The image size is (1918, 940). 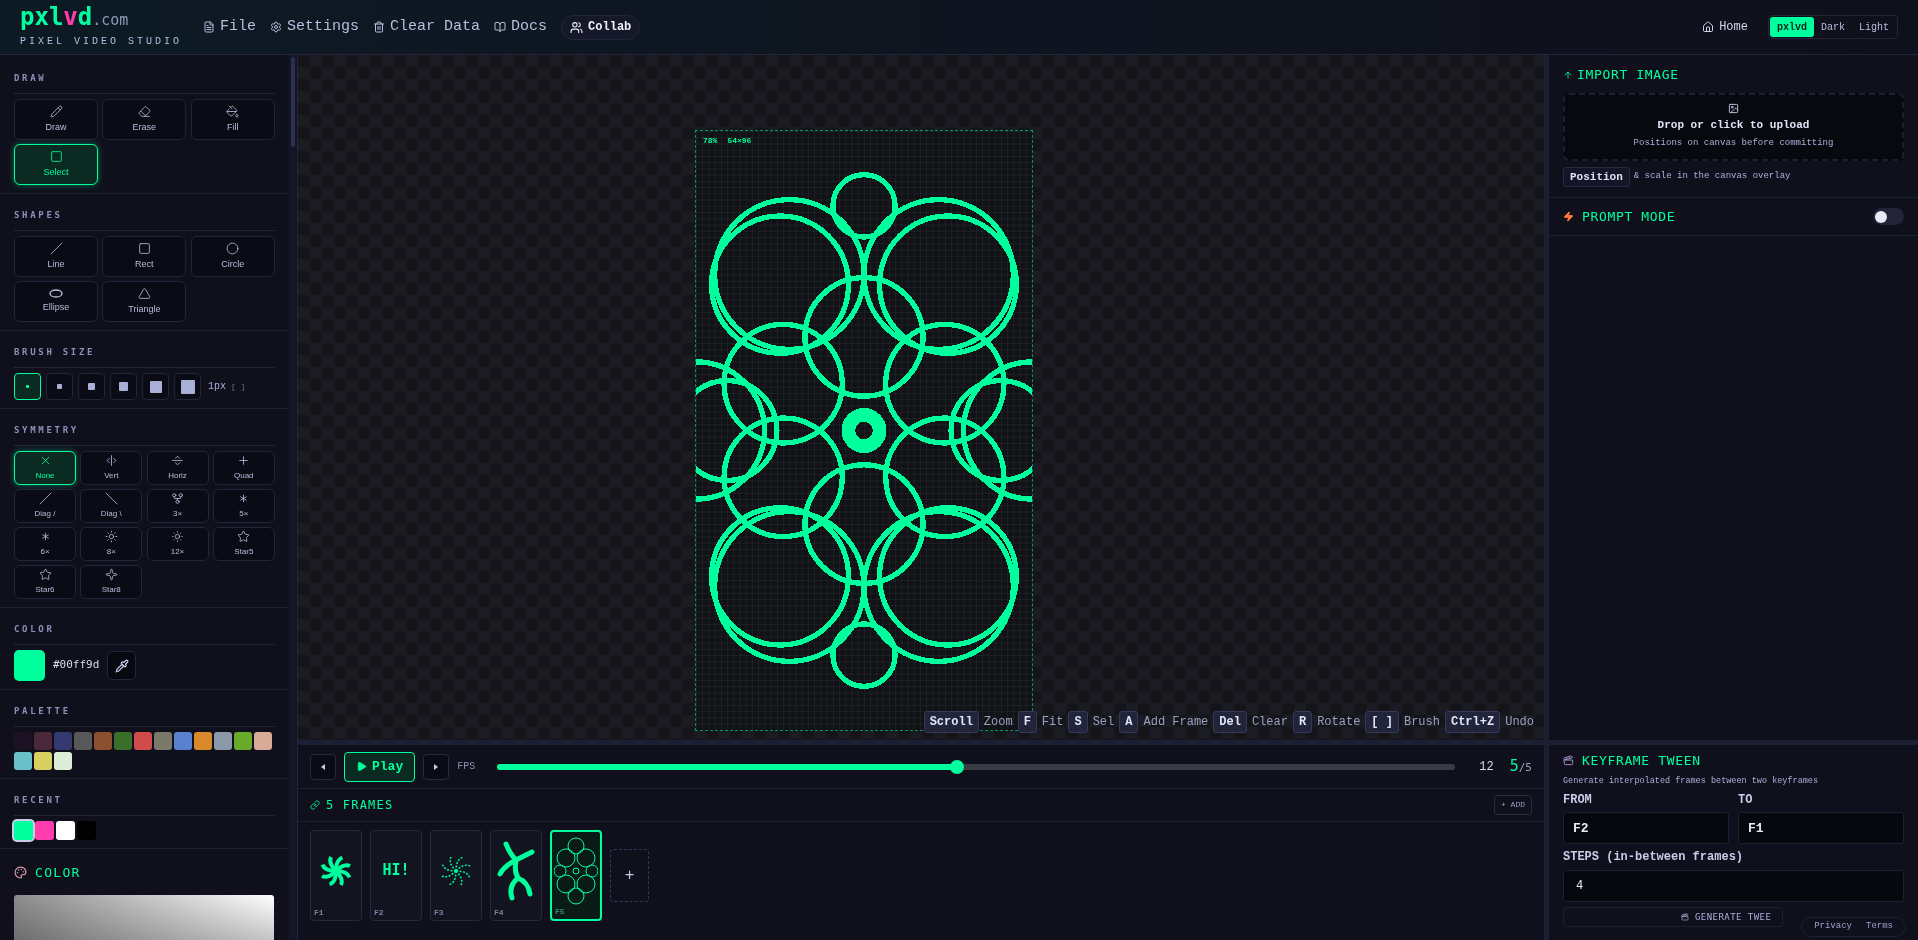 What do you see at coordinates (1832, 27) in the screenshot?
I see `theme-option: Dark` at bounding box center [1832, 27].